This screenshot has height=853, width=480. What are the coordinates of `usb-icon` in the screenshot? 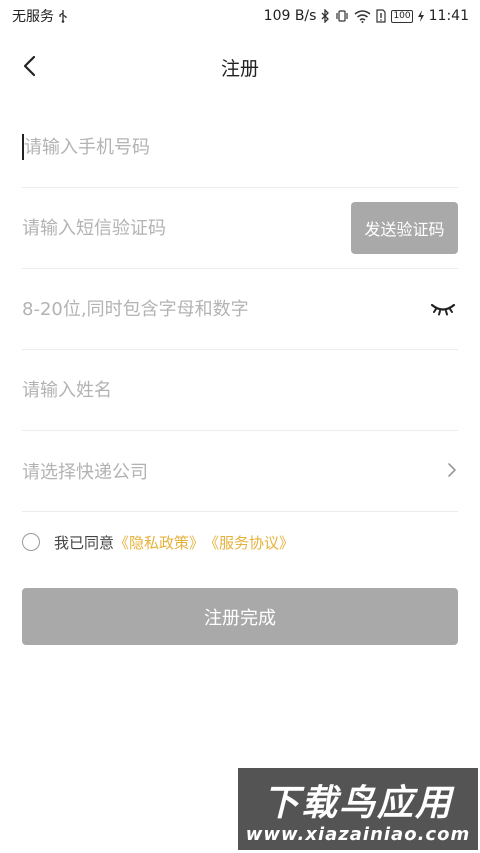 It's located at (63, 16).